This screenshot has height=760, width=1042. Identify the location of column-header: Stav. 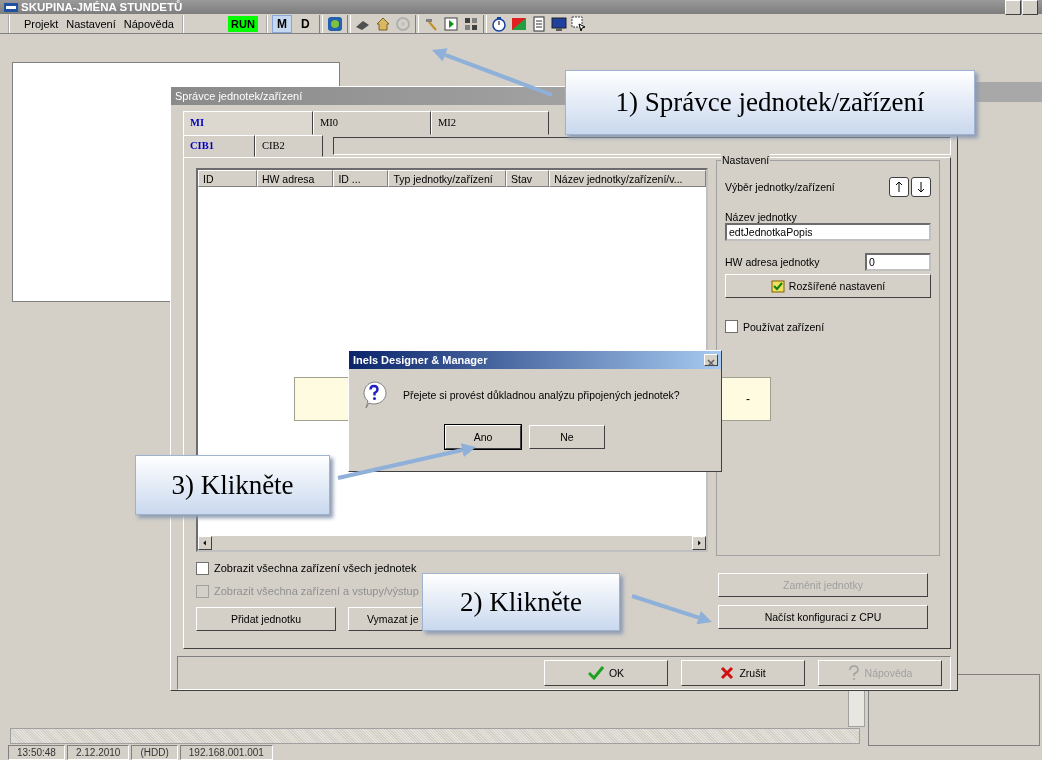
(528, 178).